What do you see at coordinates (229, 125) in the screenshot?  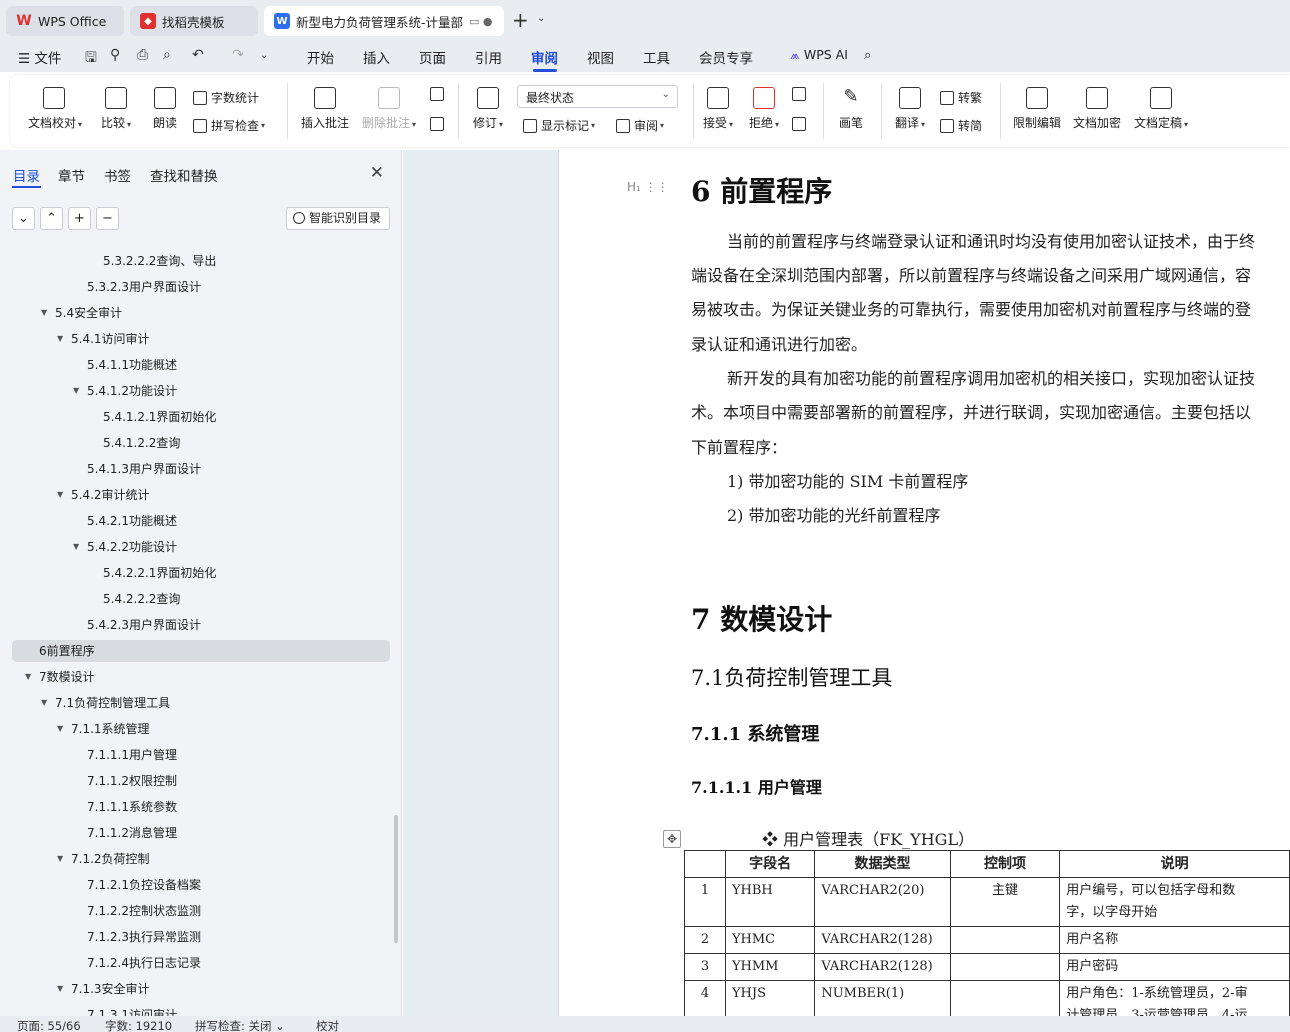 I see `spell-check-button: 拼写检查 ▾` at bounding box center [229, 125].